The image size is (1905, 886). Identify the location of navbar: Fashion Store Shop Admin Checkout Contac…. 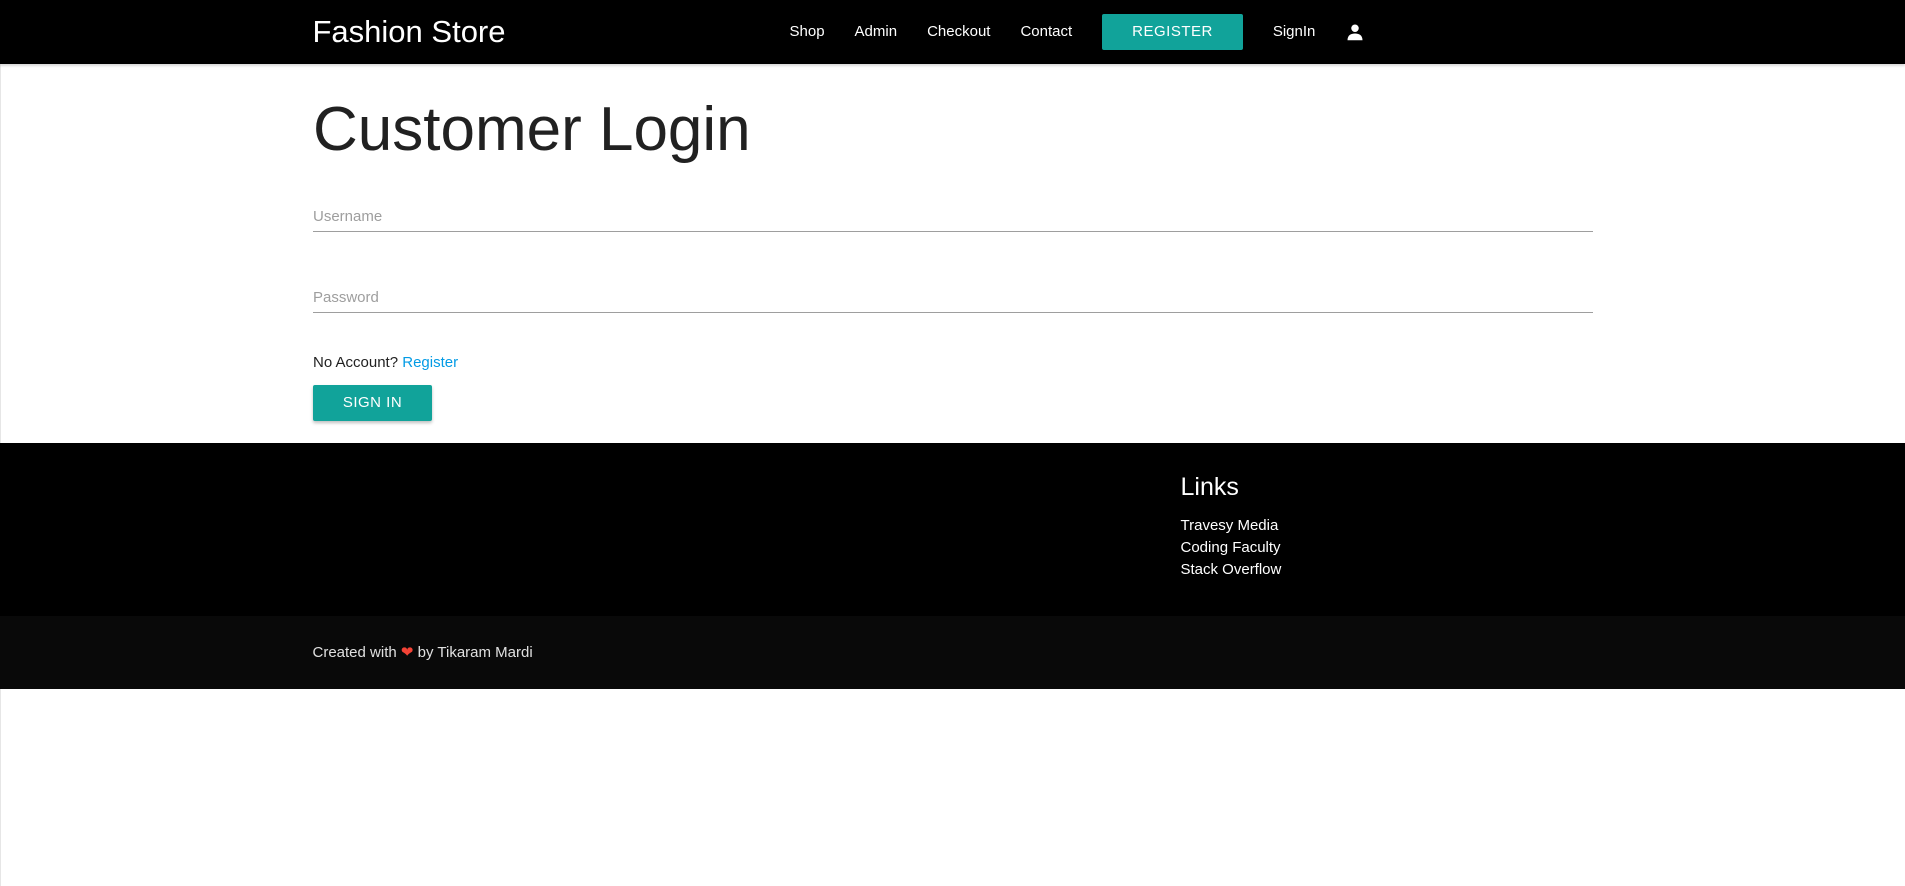
(952, 32).